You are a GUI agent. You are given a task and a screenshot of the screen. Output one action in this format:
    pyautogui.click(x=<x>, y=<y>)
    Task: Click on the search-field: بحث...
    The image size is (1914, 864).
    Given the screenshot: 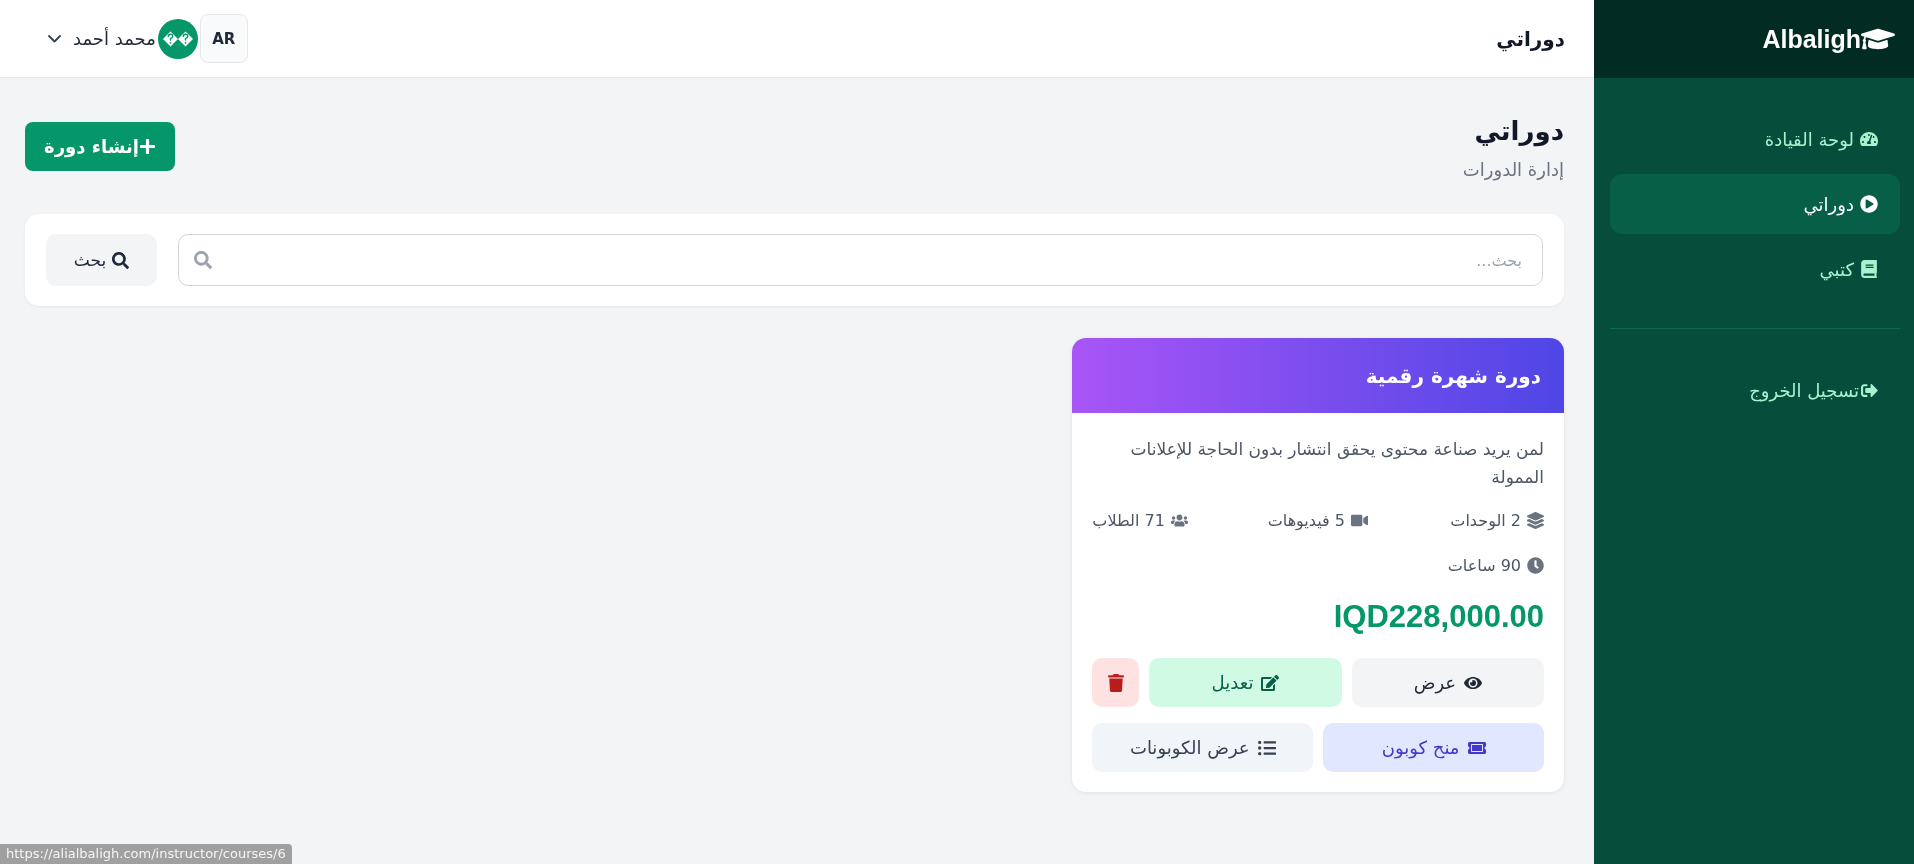 What is the action you would take?
    pyautogui.click(x=860, y=260)
    